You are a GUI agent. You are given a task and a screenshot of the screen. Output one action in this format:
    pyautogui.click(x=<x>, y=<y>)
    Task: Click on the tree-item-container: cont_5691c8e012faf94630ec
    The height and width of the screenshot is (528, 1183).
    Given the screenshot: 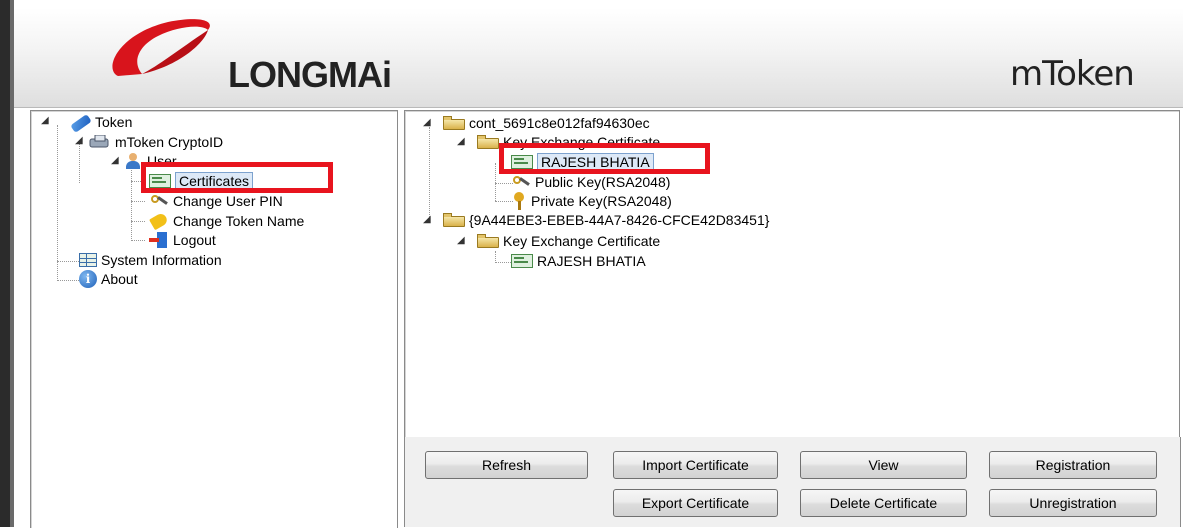 What is the action you would take?
    pyautogui.click(x=546, y=123)
    